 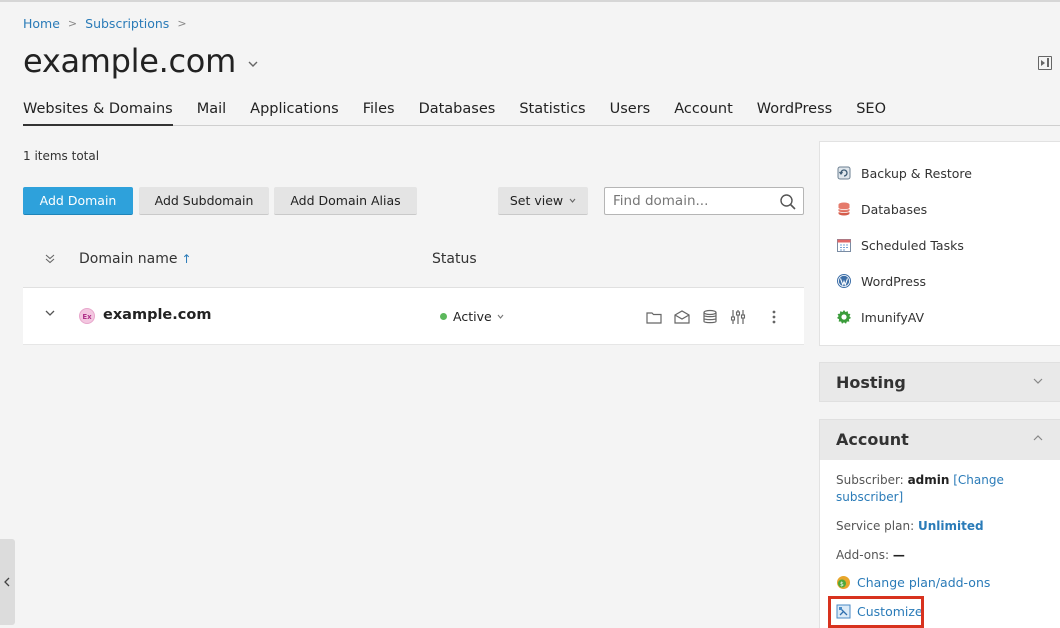 What do you see at coordinates (78, 201) in the screenshot?
I see `add-domain-button: Add Domain` at bounding box center [78, 201].